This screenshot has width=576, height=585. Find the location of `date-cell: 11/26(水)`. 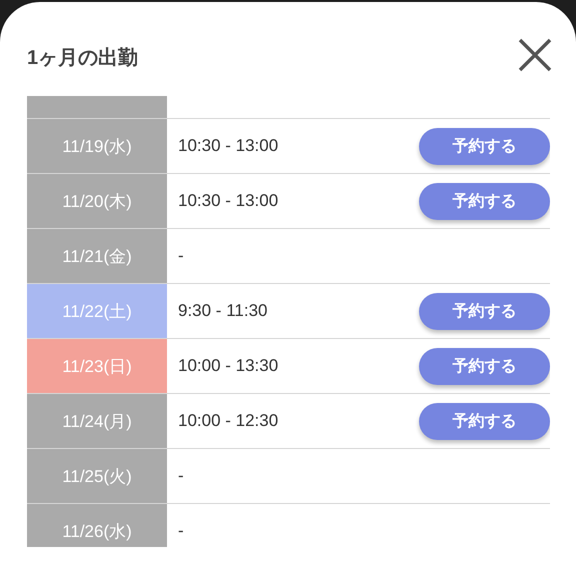

date-cell: 11/26(水) is located at coordinates (97, 525).